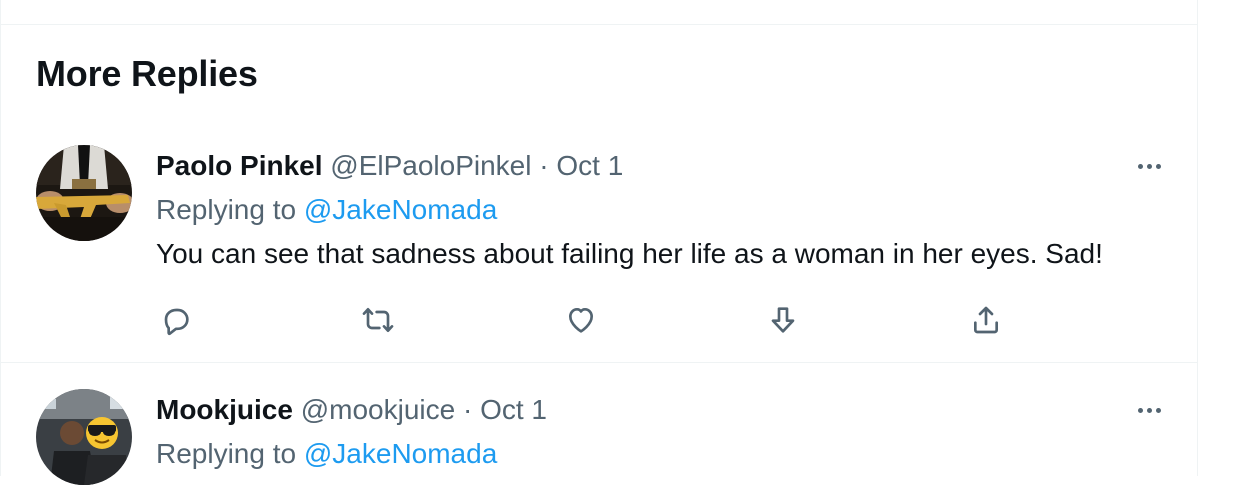 The height and width of the screenshot is (485, 1240). I want to click on retweet-button, so click(378, 320).